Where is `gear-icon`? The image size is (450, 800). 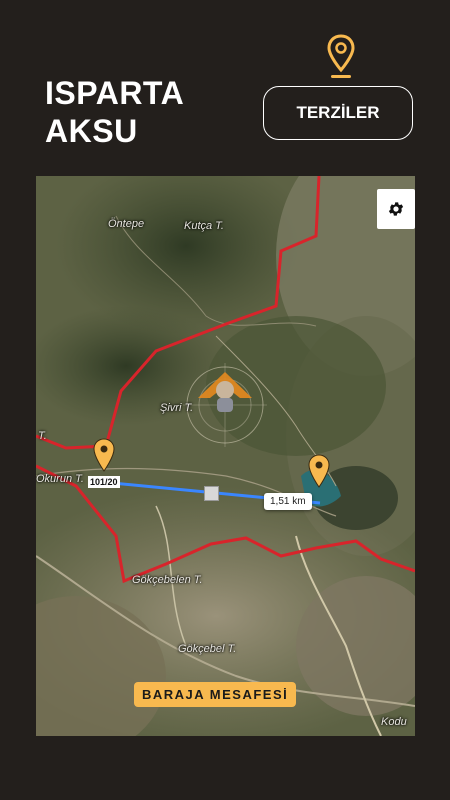
gear-icon is located at coordinates (396, 209).